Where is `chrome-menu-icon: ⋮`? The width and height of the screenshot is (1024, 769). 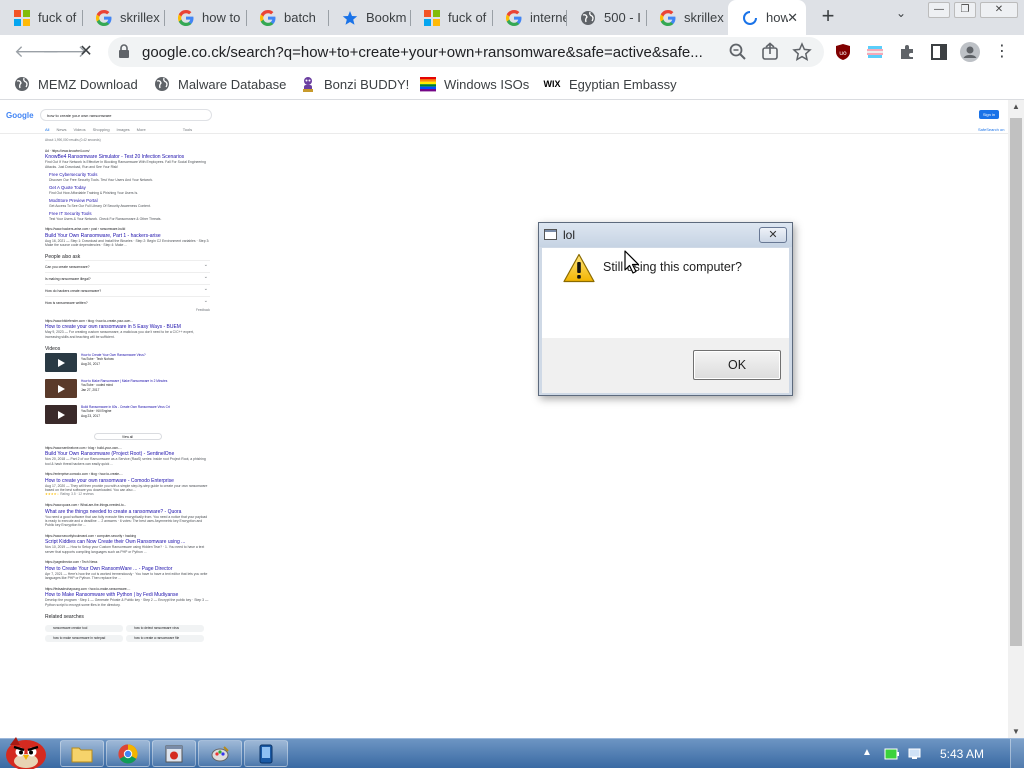
chrome-menu-icon: ⋮ is located at coordinates (1002, 52).